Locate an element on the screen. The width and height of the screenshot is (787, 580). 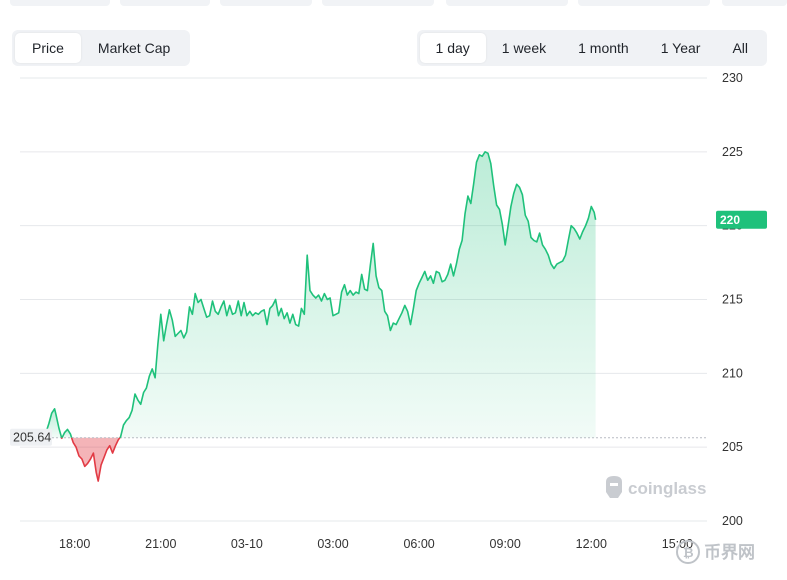
y-tick-label: 225 is located at coordinates (732, 152).